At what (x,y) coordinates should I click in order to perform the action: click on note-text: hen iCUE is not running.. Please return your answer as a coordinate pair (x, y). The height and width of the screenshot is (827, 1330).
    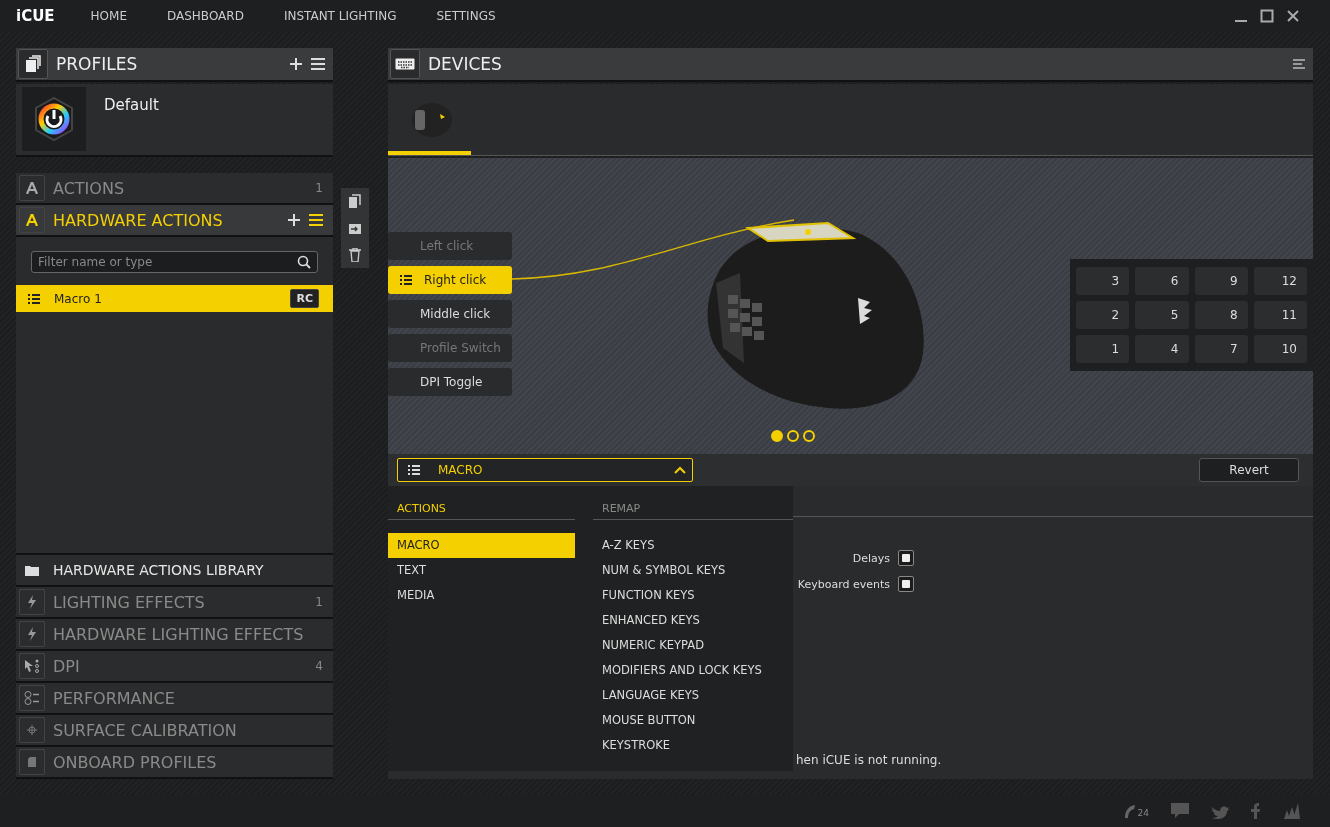
    Looking at the image, I should click on (869, 760).